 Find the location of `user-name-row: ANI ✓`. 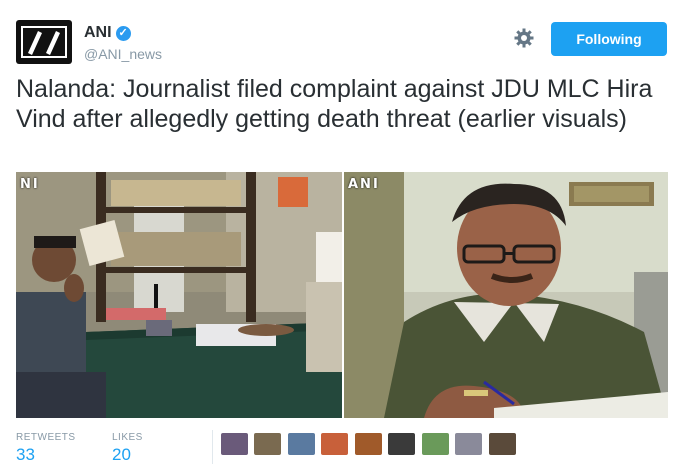

user-name-row: ANI ✓ is located at coordinates (107, 33).